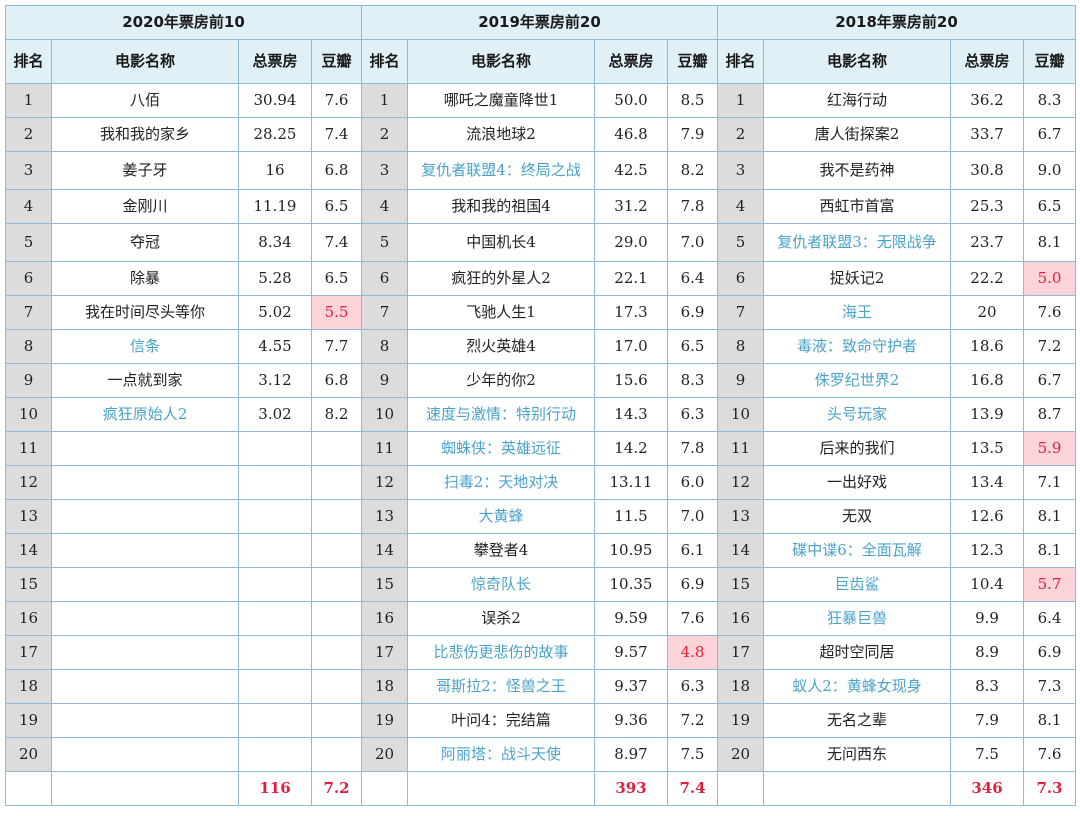  What do you see at coordinates (1049, 414) in the screenshot?
I see `douban-score-cell: 8.7` at bounding box center [1049, 414].